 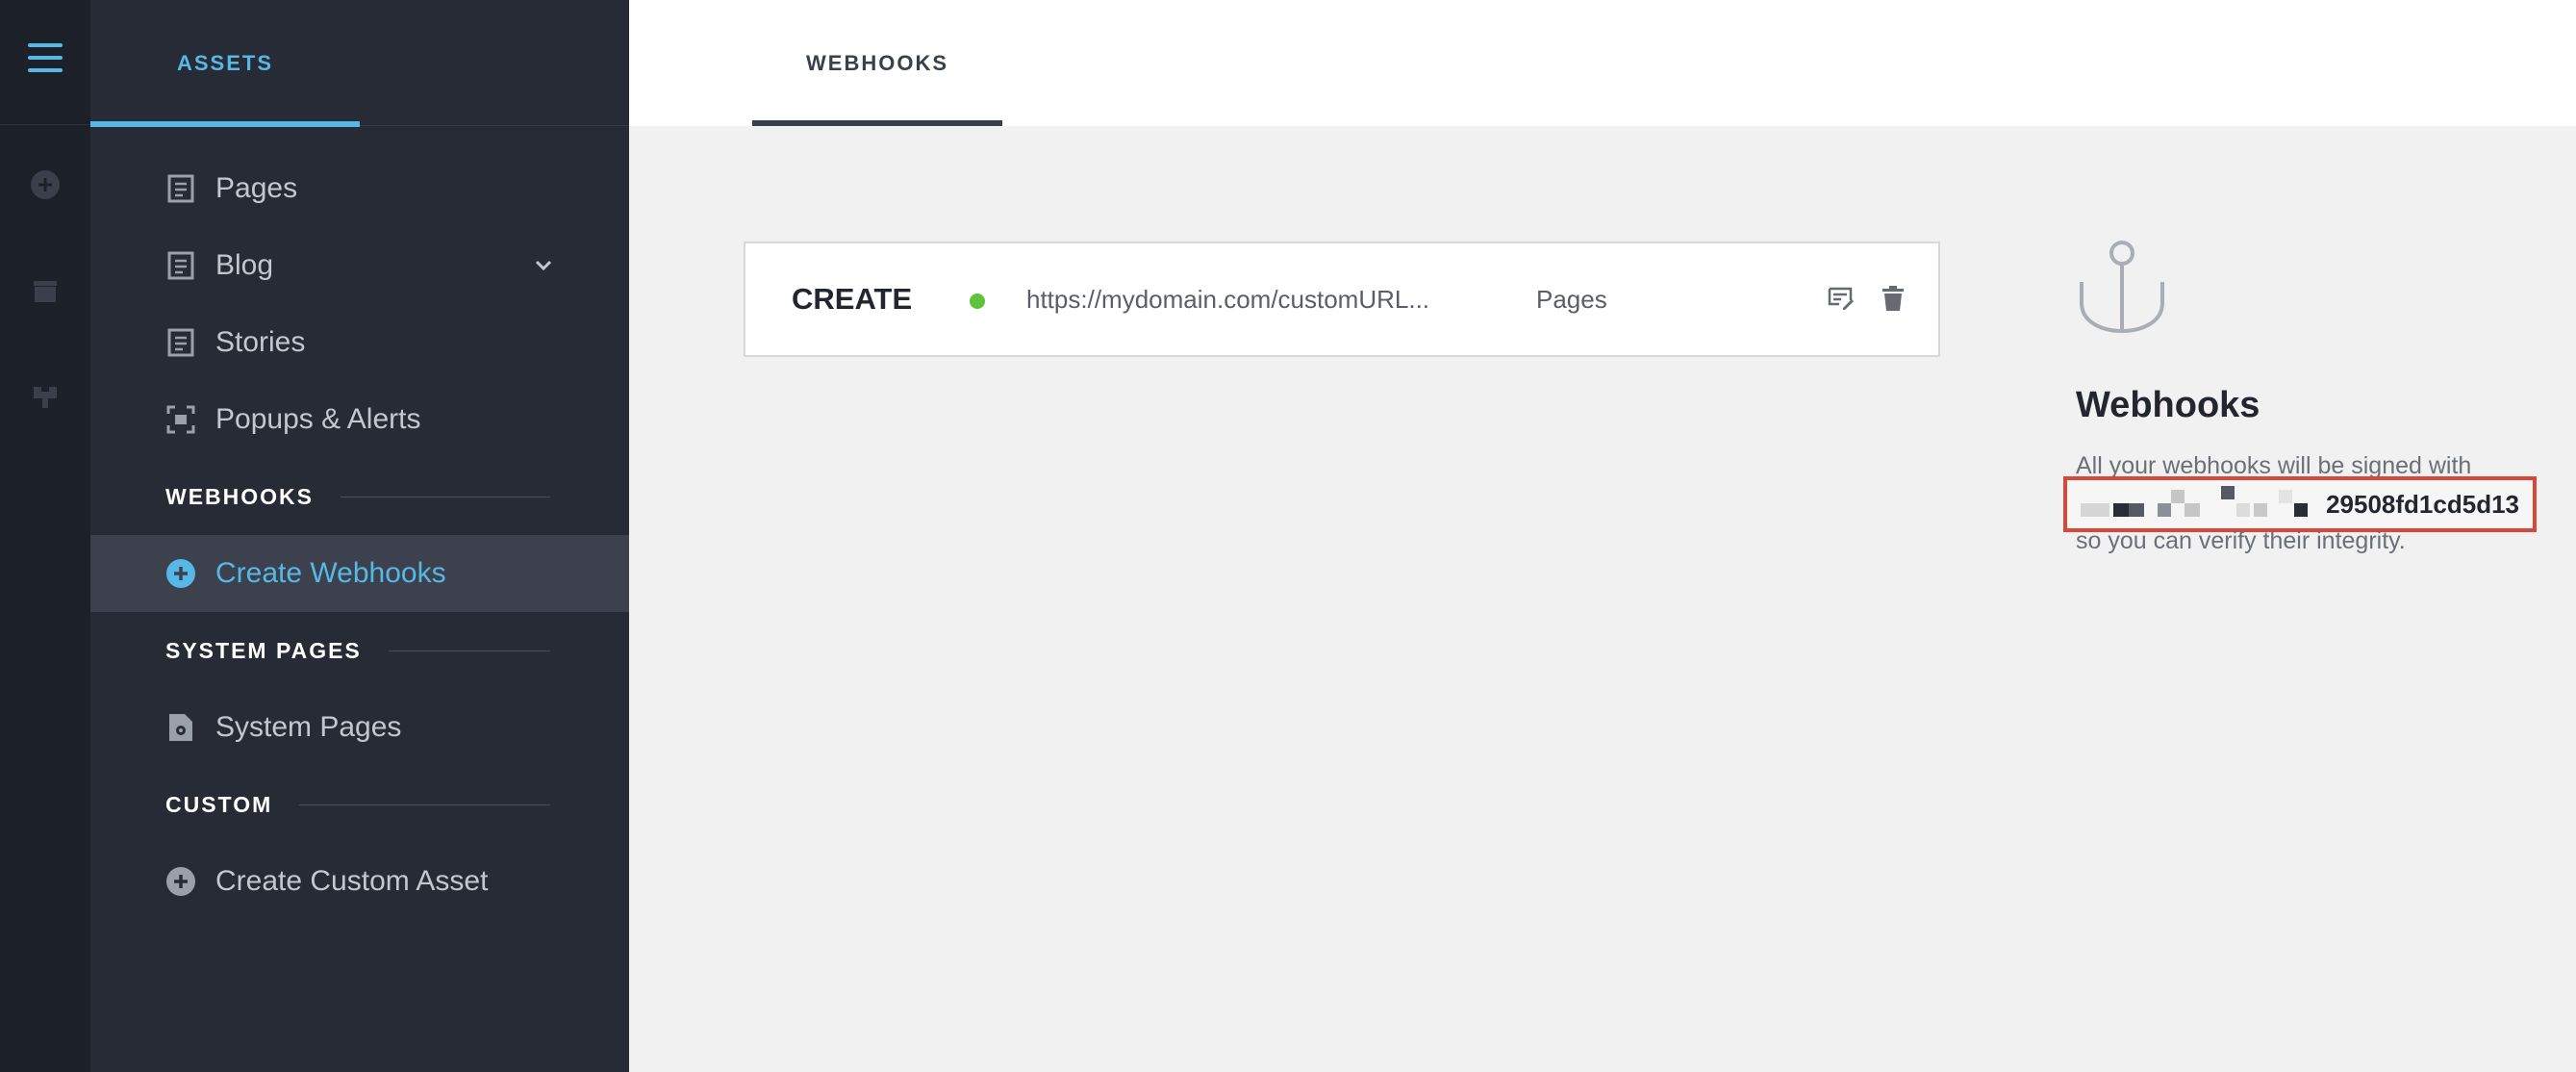 I want to click on info-title: Webhooks, so click(x=2168, y=405).